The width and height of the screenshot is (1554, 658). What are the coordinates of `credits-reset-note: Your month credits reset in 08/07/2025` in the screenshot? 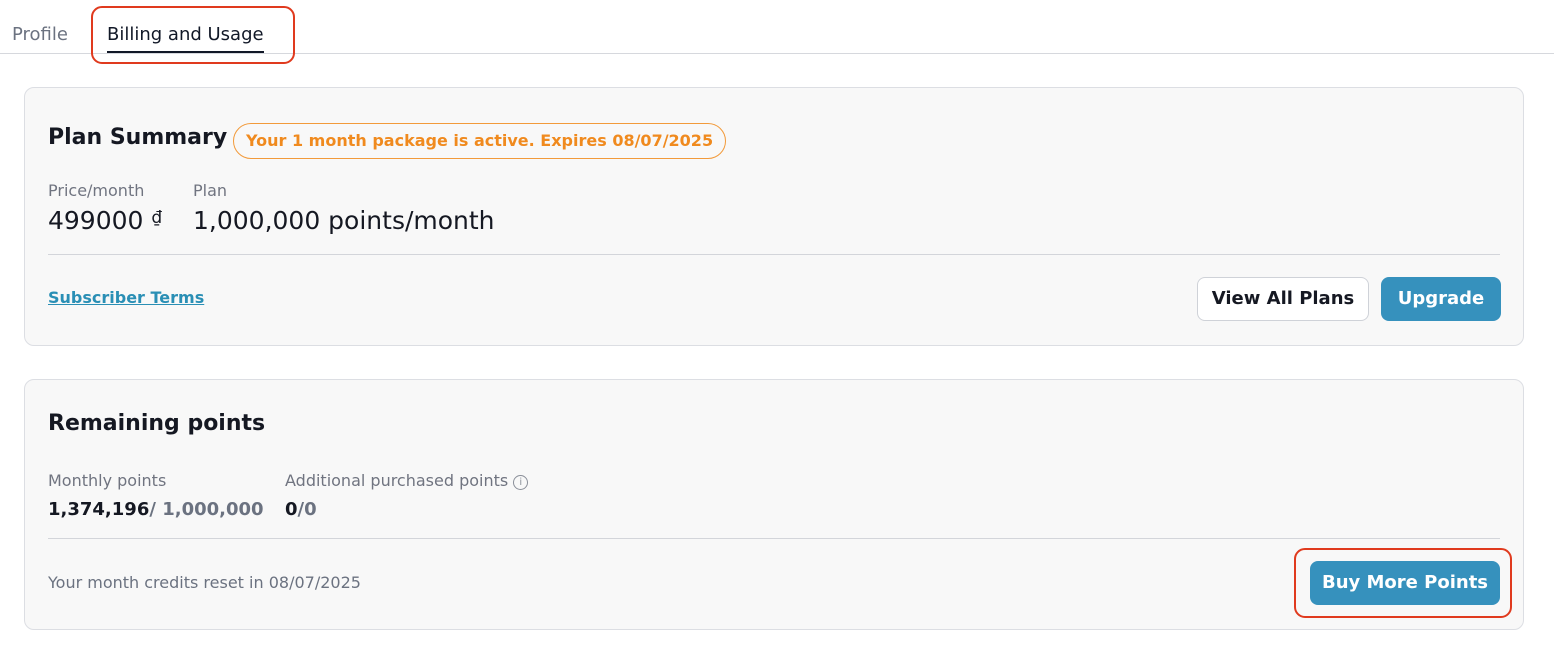 It's located at (204, 582).